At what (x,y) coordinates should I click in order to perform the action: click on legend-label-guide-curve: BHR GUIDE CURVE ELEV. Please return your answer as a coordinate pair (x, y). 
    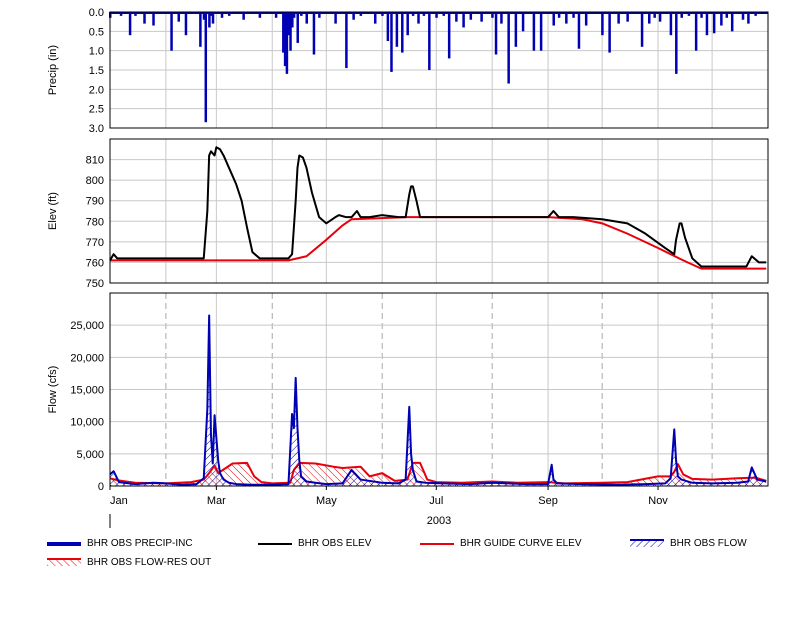
    Looking at the image, I should click on (521, 543).